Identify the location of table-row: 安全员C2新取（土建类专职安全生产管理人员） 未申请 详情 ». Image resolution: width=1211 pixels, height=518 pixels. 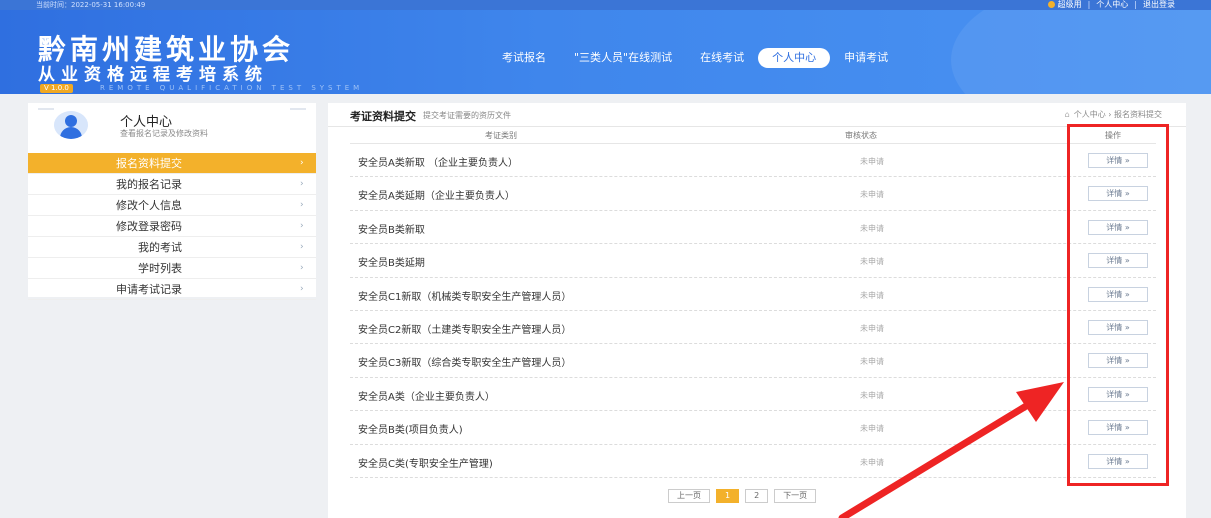
(753, 328).